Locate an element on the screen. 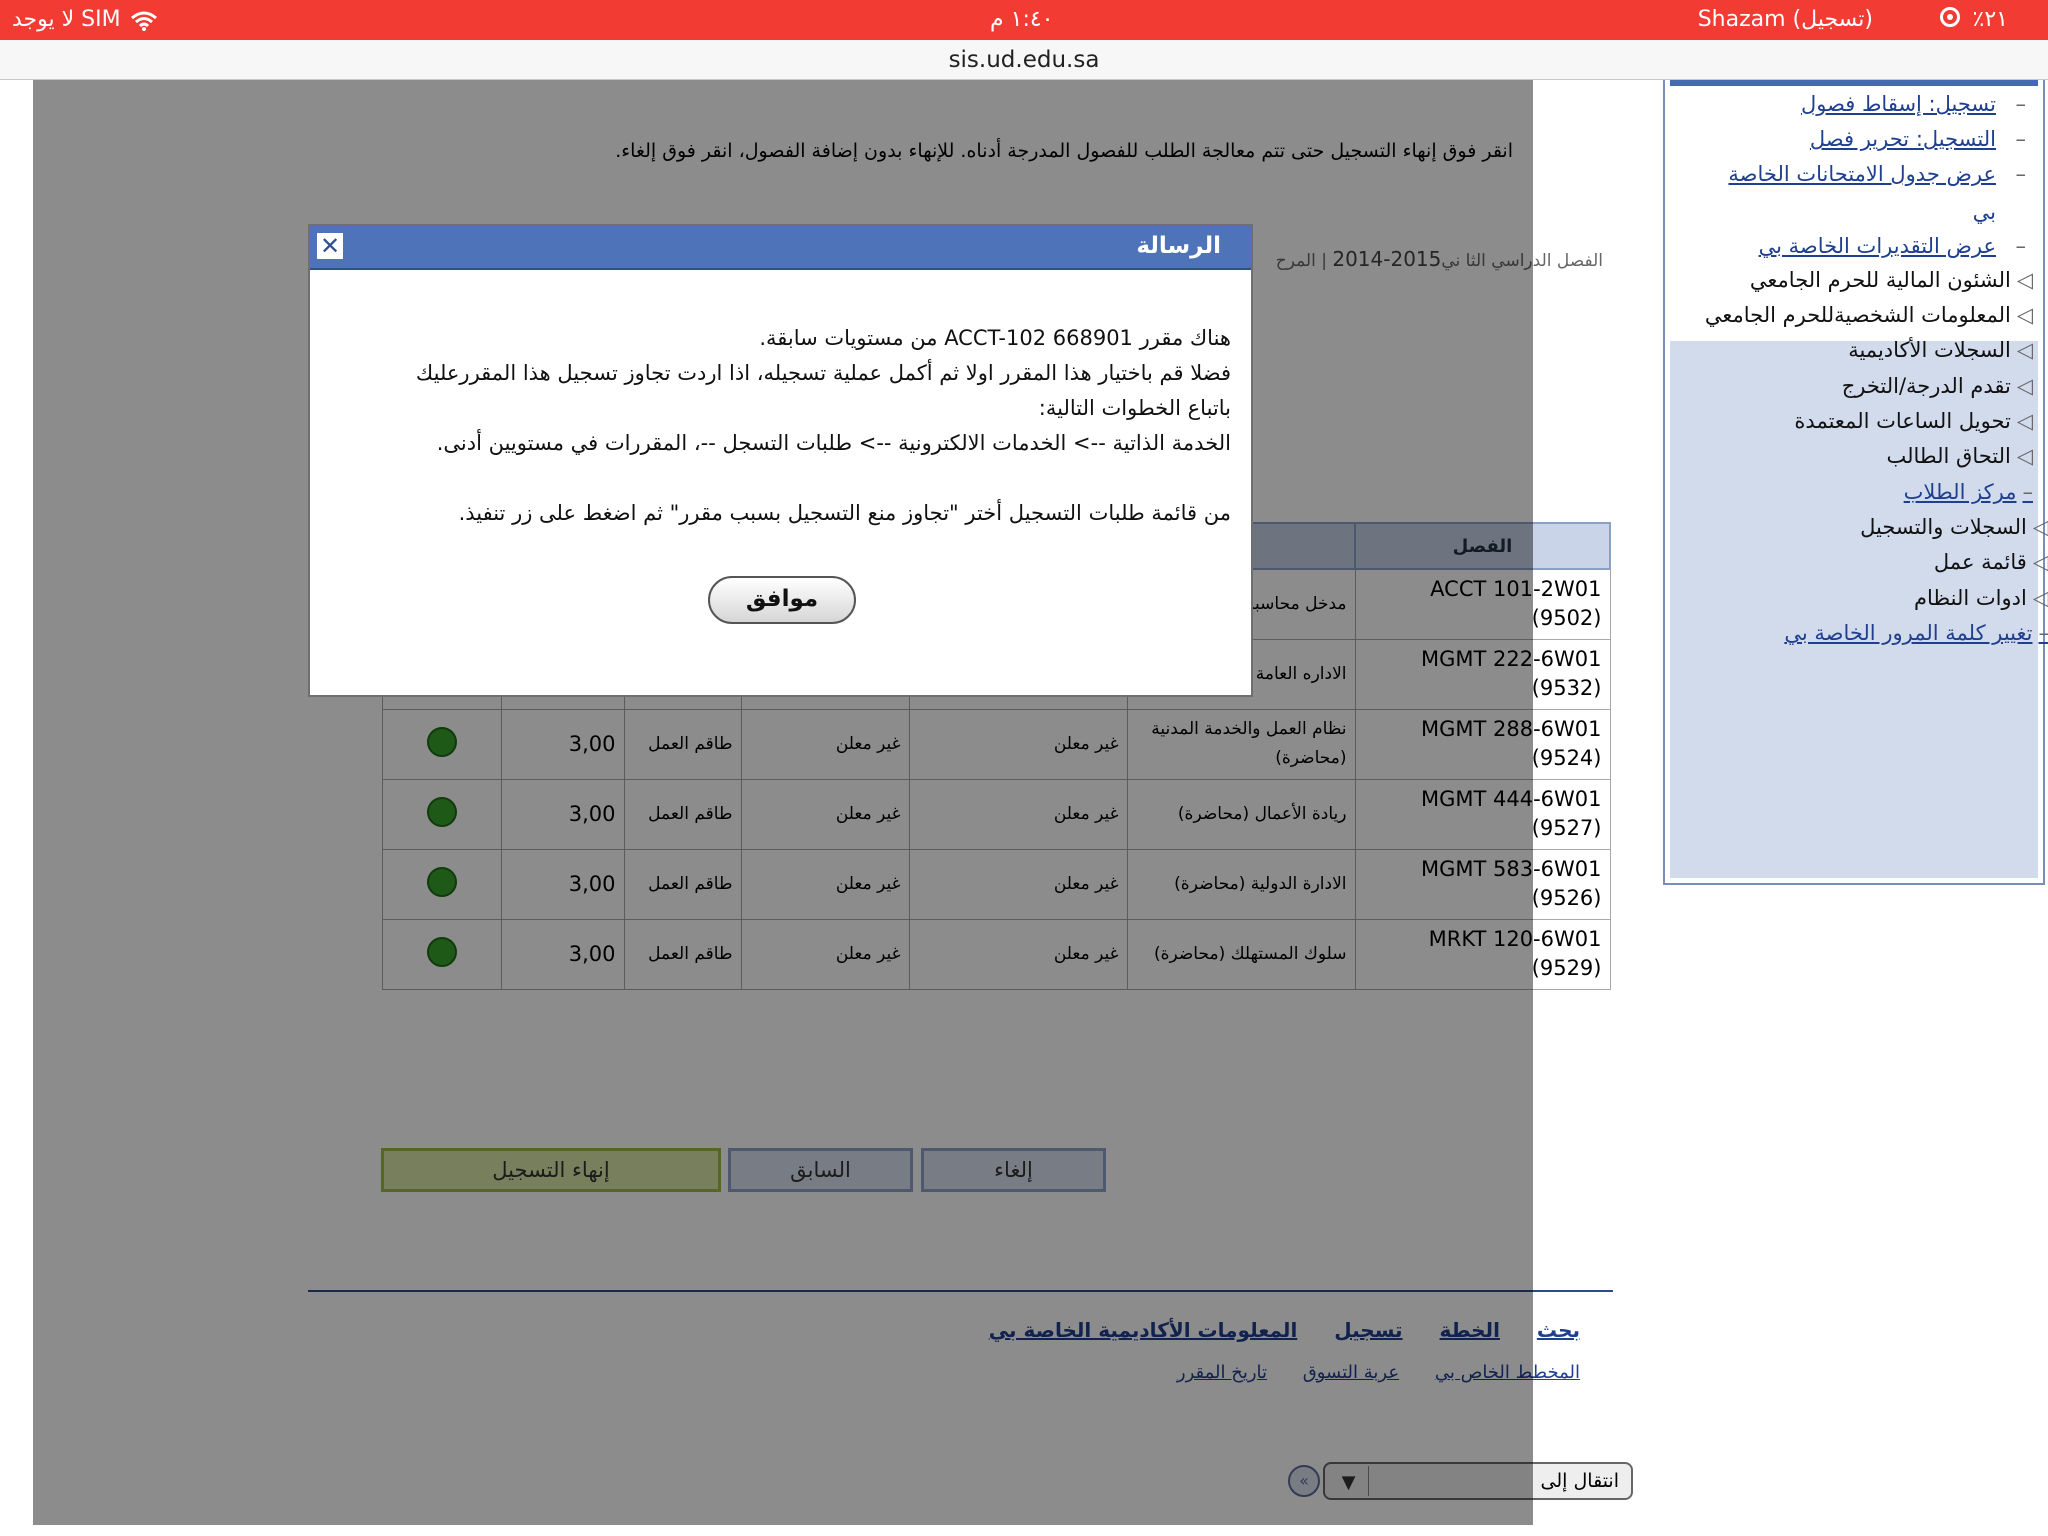 The image size is (2048, 1536). sidebar-item-finance: ◁الشئون المالية للحرم الجامعي is located at coordinates (1891, 280).